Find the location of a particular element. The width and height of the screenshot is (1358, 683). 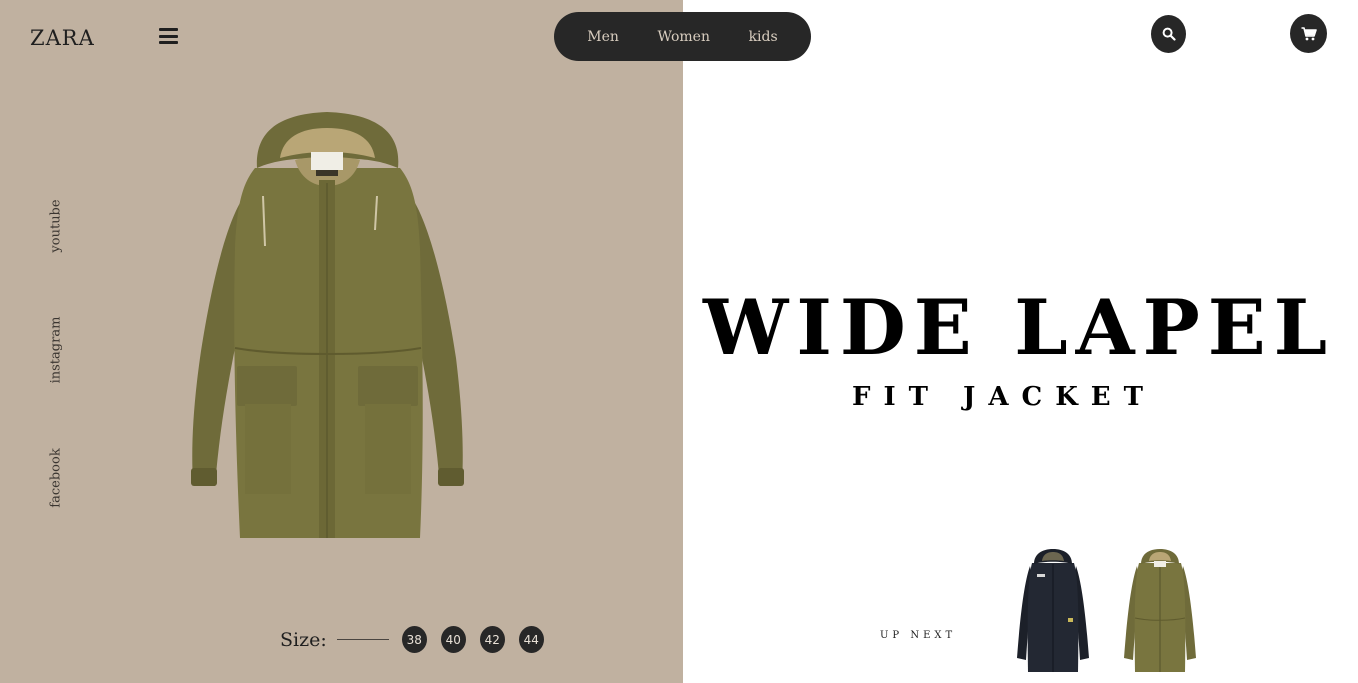

category-nav: Men Women kids is located at coordinates (682, 36).